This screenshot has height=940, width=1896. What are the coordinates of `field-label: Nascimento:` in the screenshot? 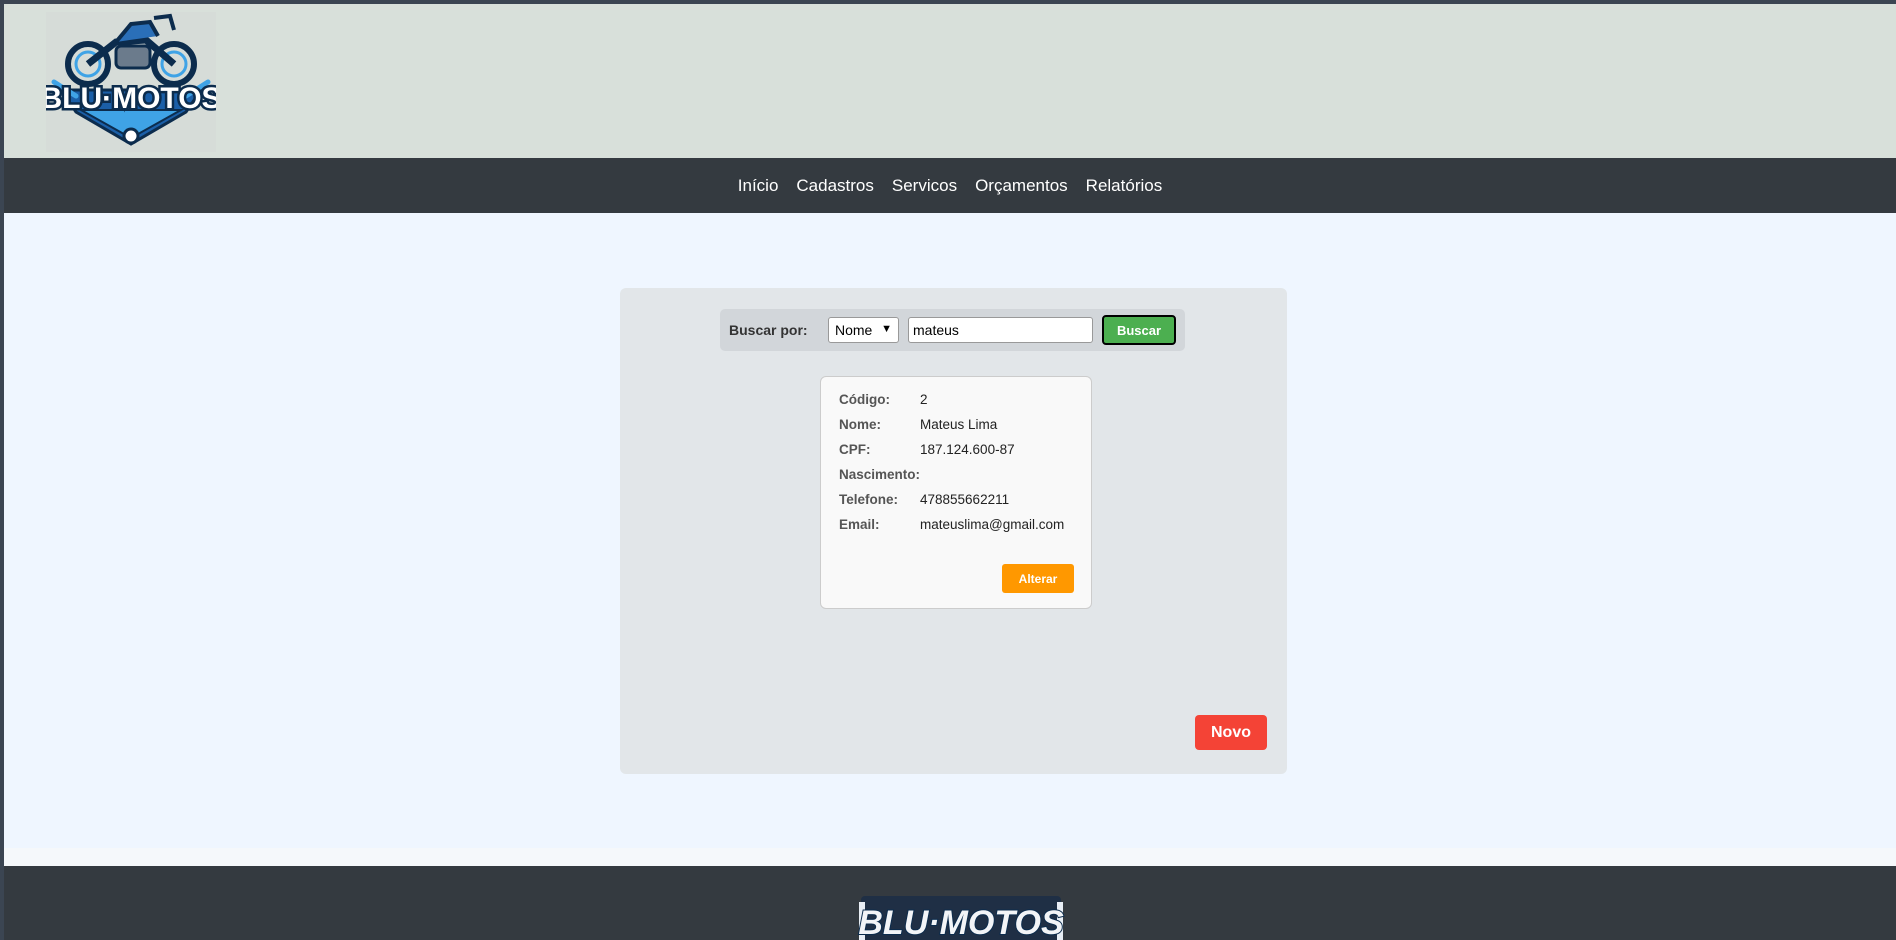 It's located at (880, 474).